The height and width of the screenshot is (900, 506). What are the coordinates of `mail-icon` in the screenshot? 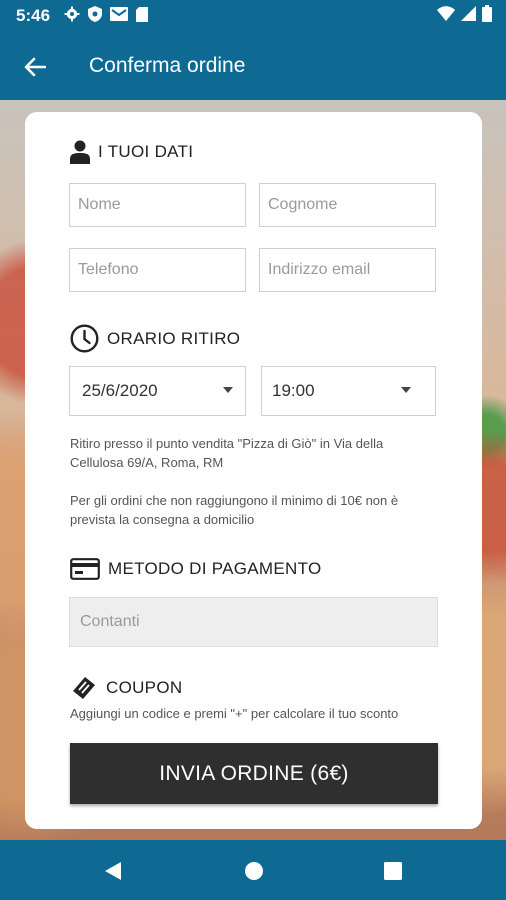 It's located at (119, 14).